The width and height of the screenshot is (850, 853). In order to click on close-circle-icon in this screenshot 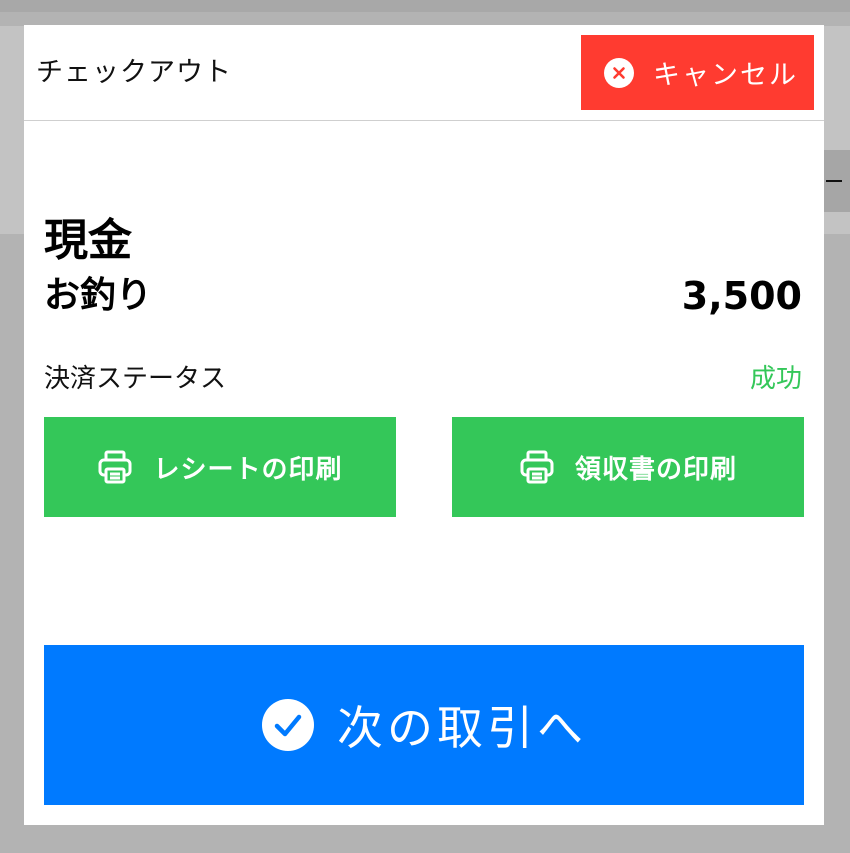, I will do `click(619, 73)`.